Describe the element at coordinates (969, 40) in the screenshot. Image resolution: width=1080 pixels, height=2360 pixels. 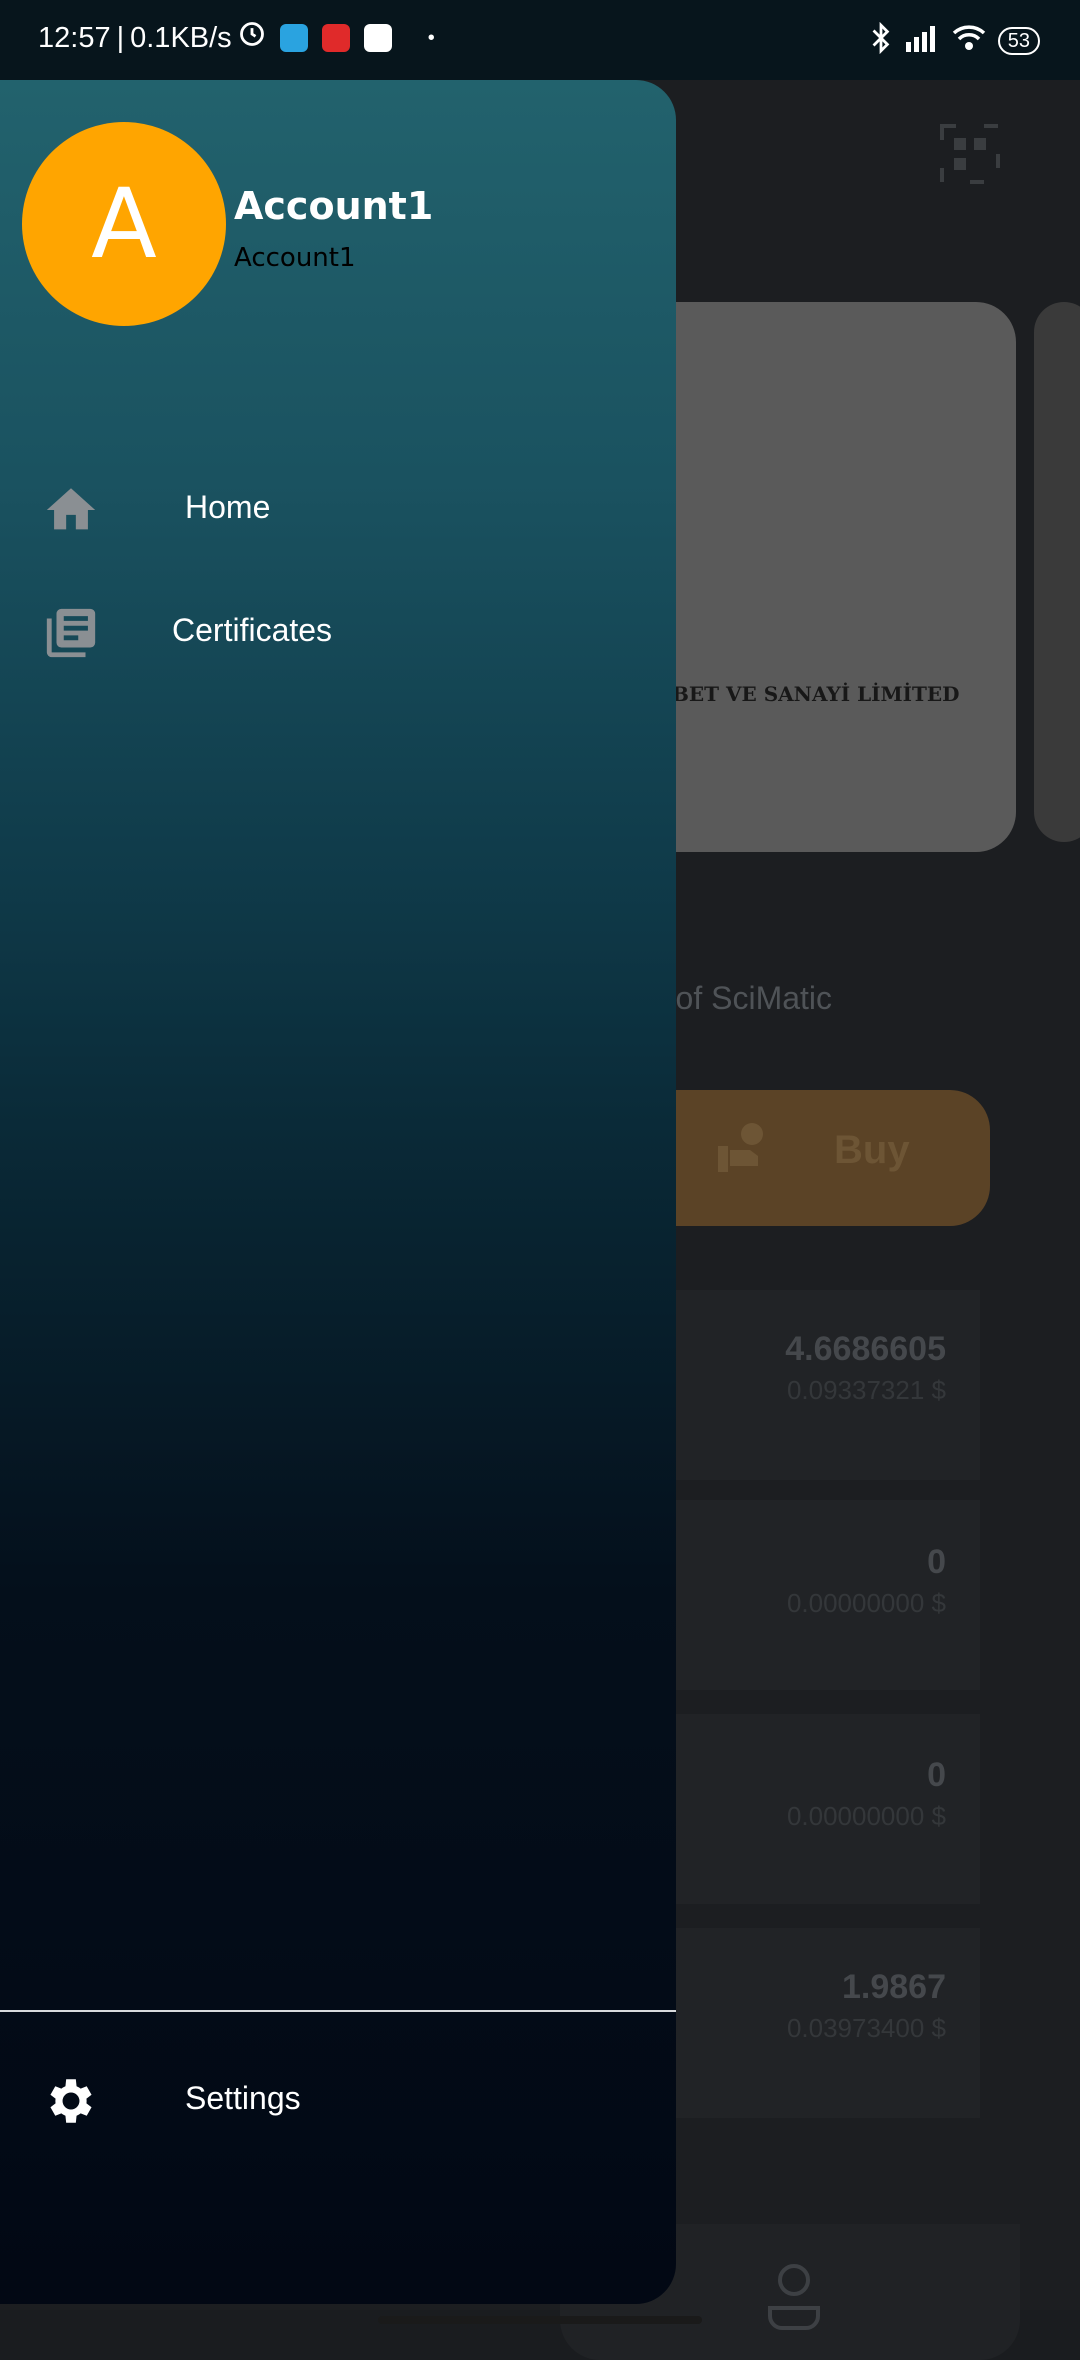
I see `wifi-icon` at that location.